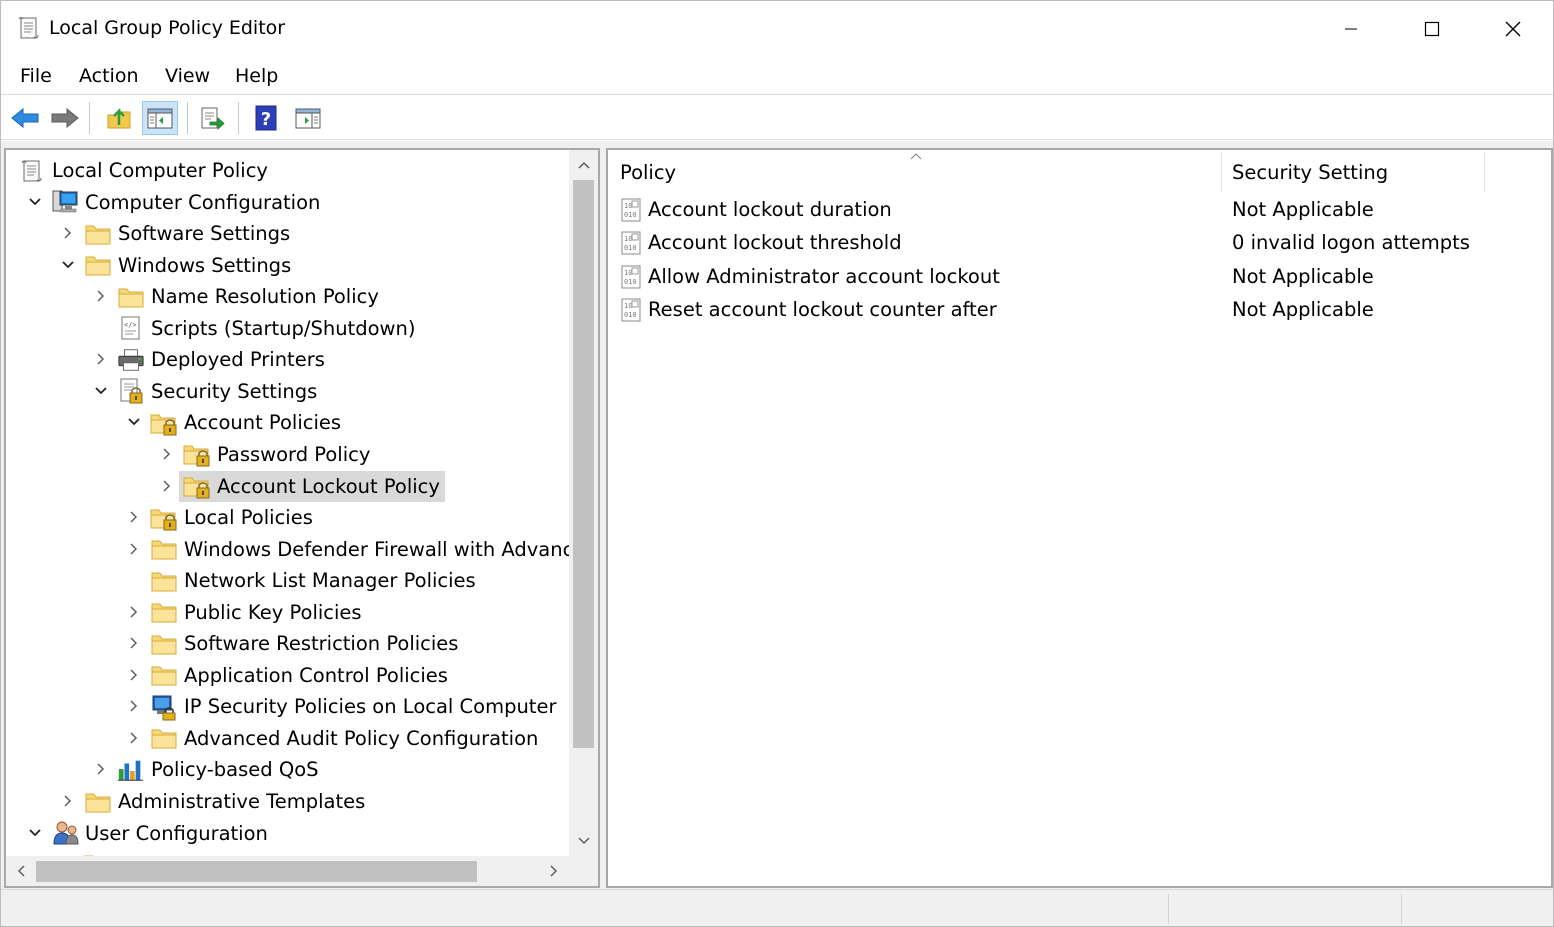 This screenshot has width=1554, height=927. What do you see at coordinates (321, 644) in the screenshot?
I see `tree-item-label: Software Restriction Policies` at bounding box center [321, 644].